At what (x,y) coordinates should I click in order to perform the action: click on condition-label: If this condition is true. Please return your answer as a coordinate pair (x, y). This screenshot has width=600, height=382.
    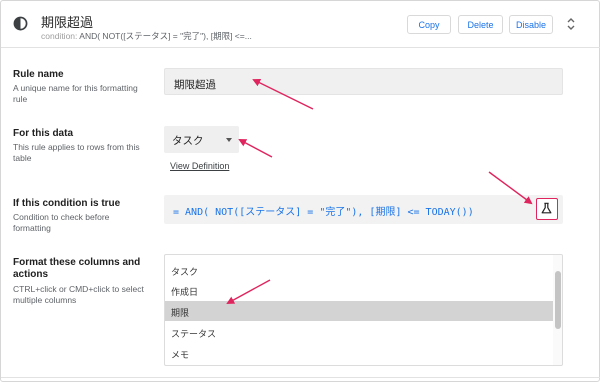
    Looking at the image, I should click on (67, 203).